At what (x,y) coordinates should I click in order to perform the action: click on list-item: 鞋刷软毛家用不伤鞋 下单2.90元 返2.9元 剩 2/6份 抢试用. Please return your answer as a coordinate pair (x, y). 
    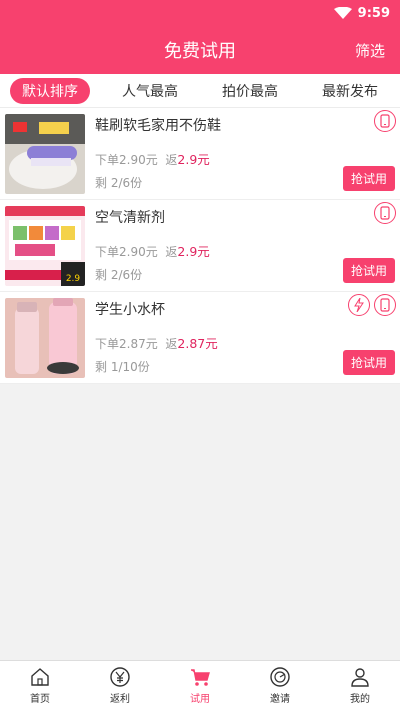
    Looking at the image, I should click on (200, 154).